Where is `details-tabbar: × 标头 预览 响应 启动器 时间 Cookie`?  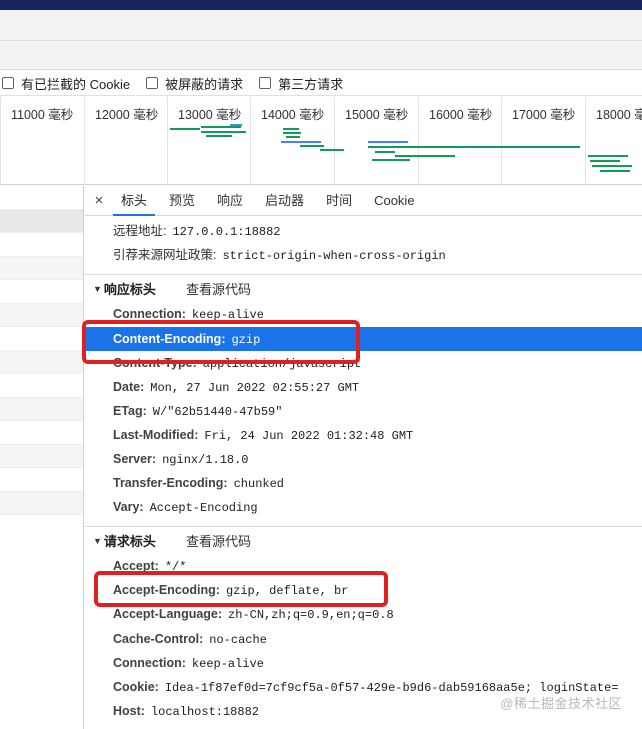
details-tabbar: × 标头 预览 响应 启动器 时间 Cookie is located at coordinates (363, 201).